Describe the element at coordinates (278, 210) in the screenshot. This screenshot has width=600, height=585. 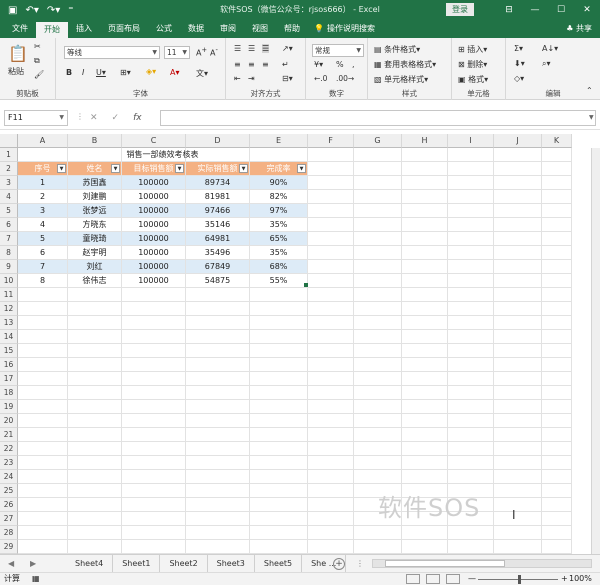
I see `table-cell: 97%` at that location.